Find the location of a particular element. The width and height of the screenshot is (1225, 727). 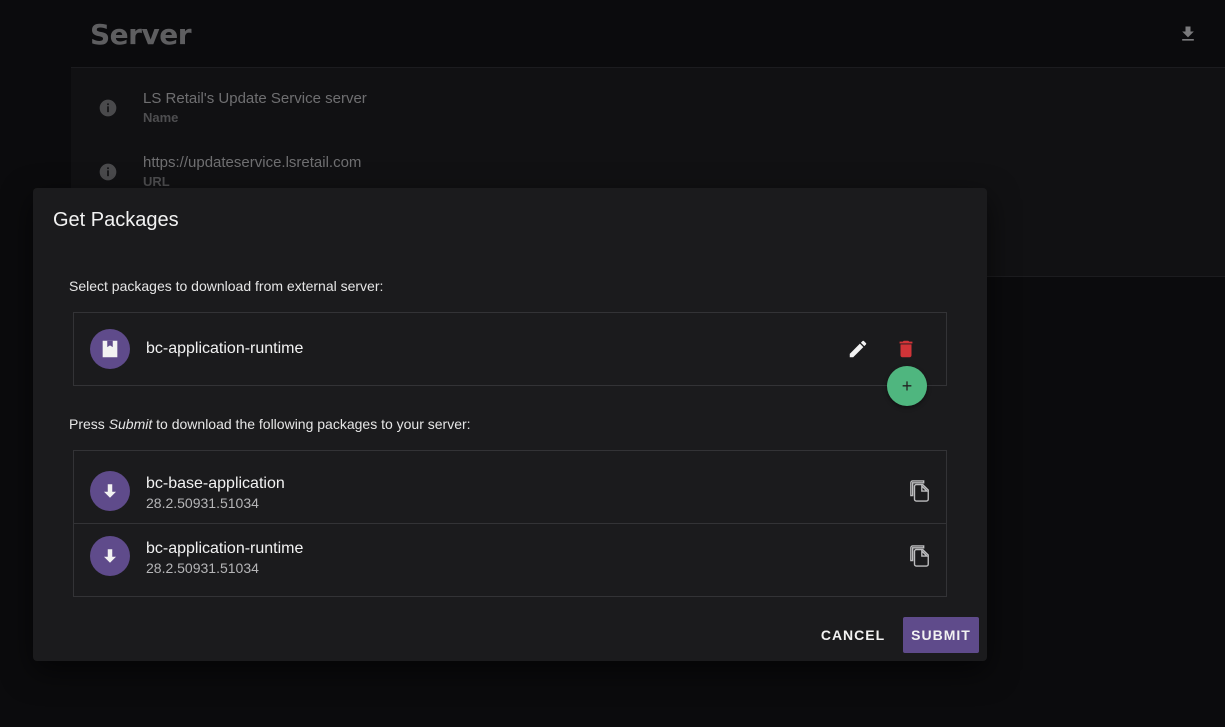

list-item: bc-application-runtime 28.2.50931.51034 is located at coordinates (510, 559).